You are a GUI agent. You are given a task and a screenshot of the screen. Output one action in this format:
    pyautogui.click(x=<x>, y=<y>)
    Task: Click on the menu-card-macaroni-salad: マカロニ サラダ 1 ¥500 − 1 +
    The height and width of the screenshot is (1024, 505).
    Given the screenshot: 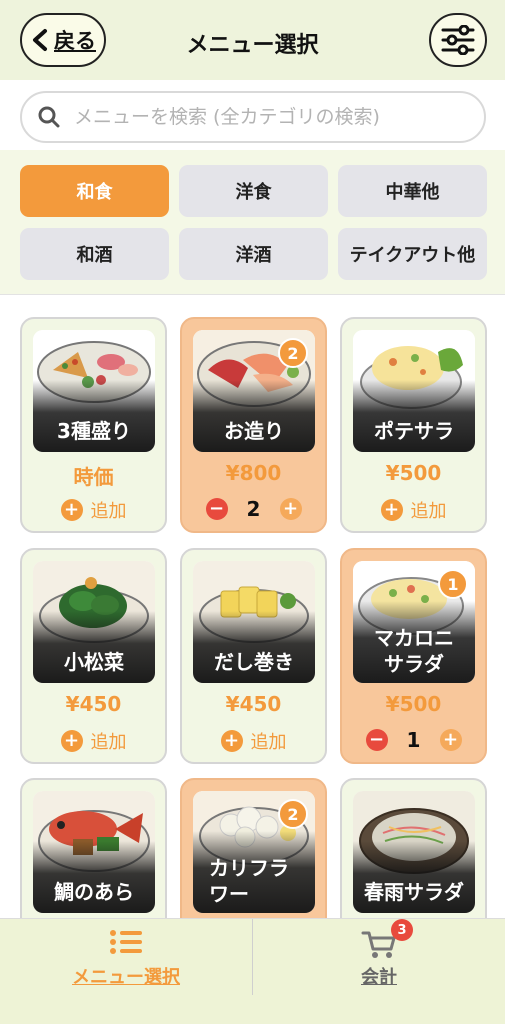 What is the action you would take?
    pyautogui.click(x=413, y=656)
    